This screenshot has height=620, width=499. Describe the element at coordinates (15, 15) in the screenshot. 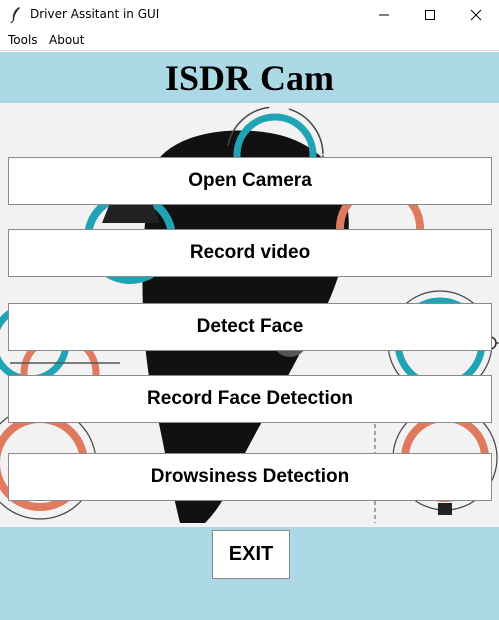

I see `feather-icon` at that location.